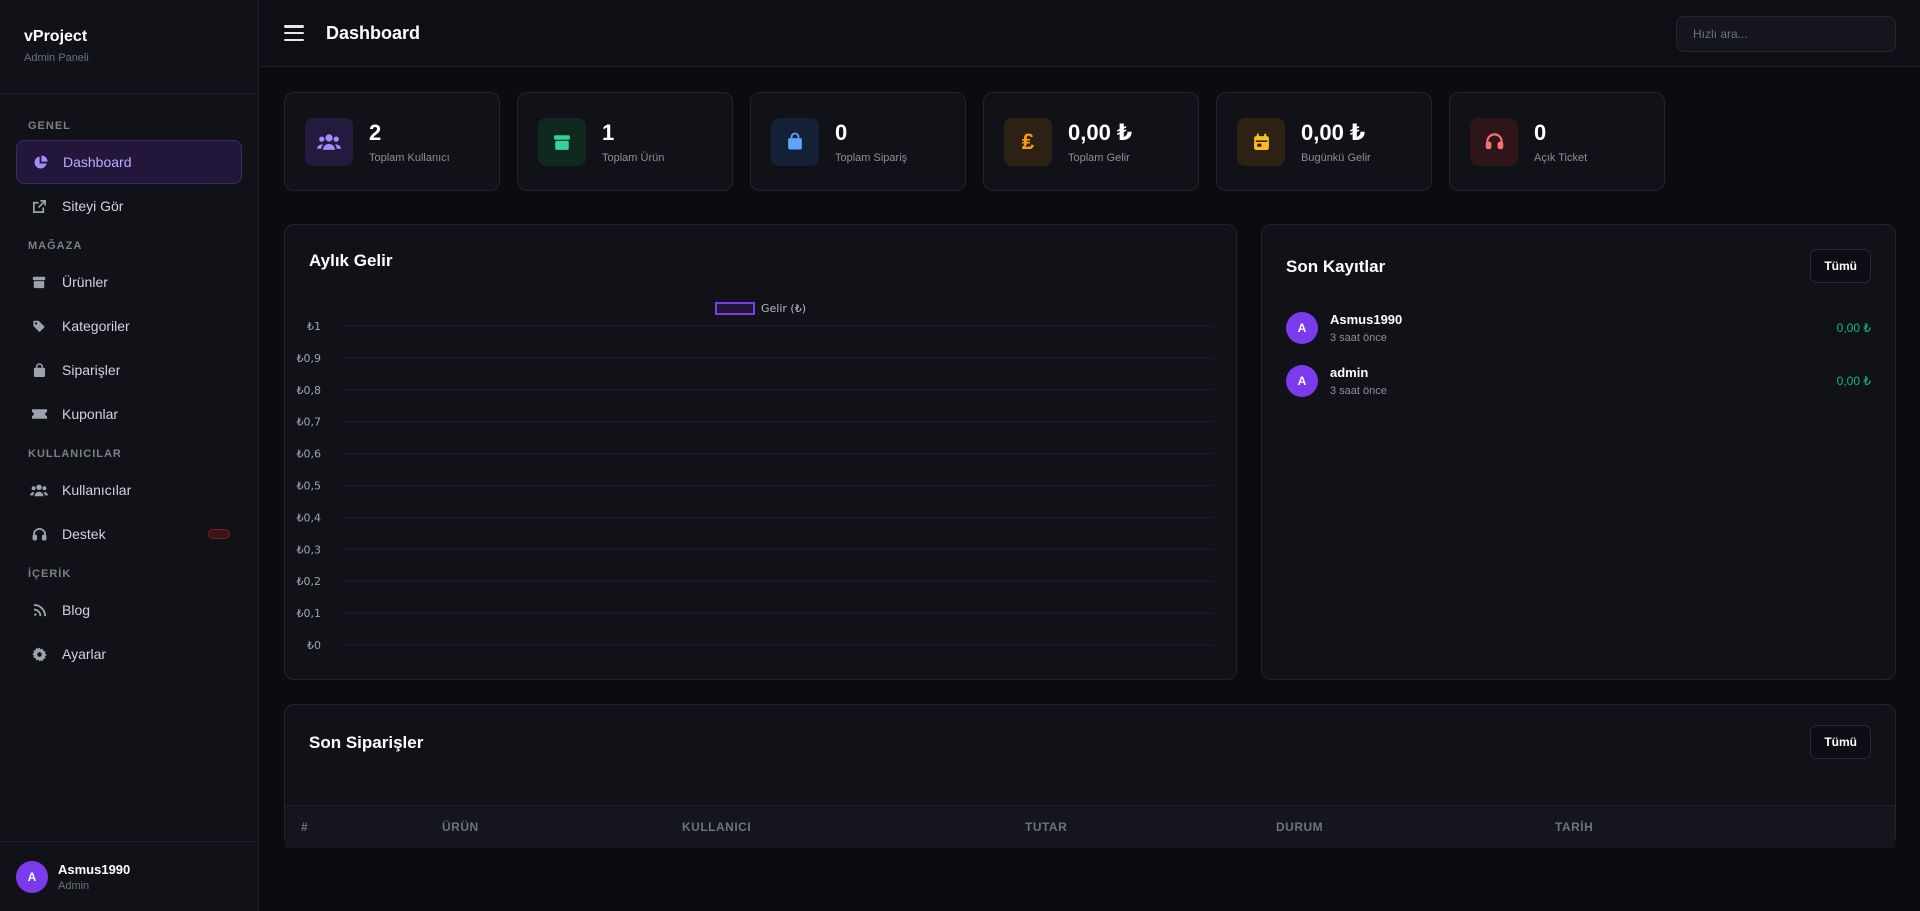  Describe the element at coordinates (309, 358) in the screenshot. I see `y-tick-label: ₺0,9` at that location.